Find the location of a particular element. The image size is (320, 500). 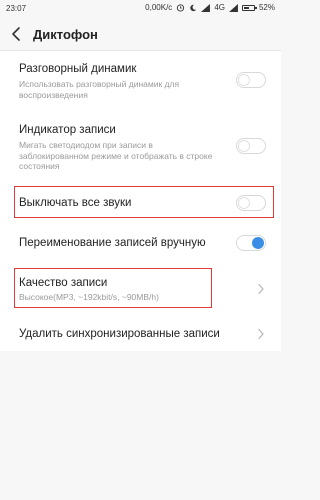

setting-title: Качество записи is located at coordinates (63, 283).